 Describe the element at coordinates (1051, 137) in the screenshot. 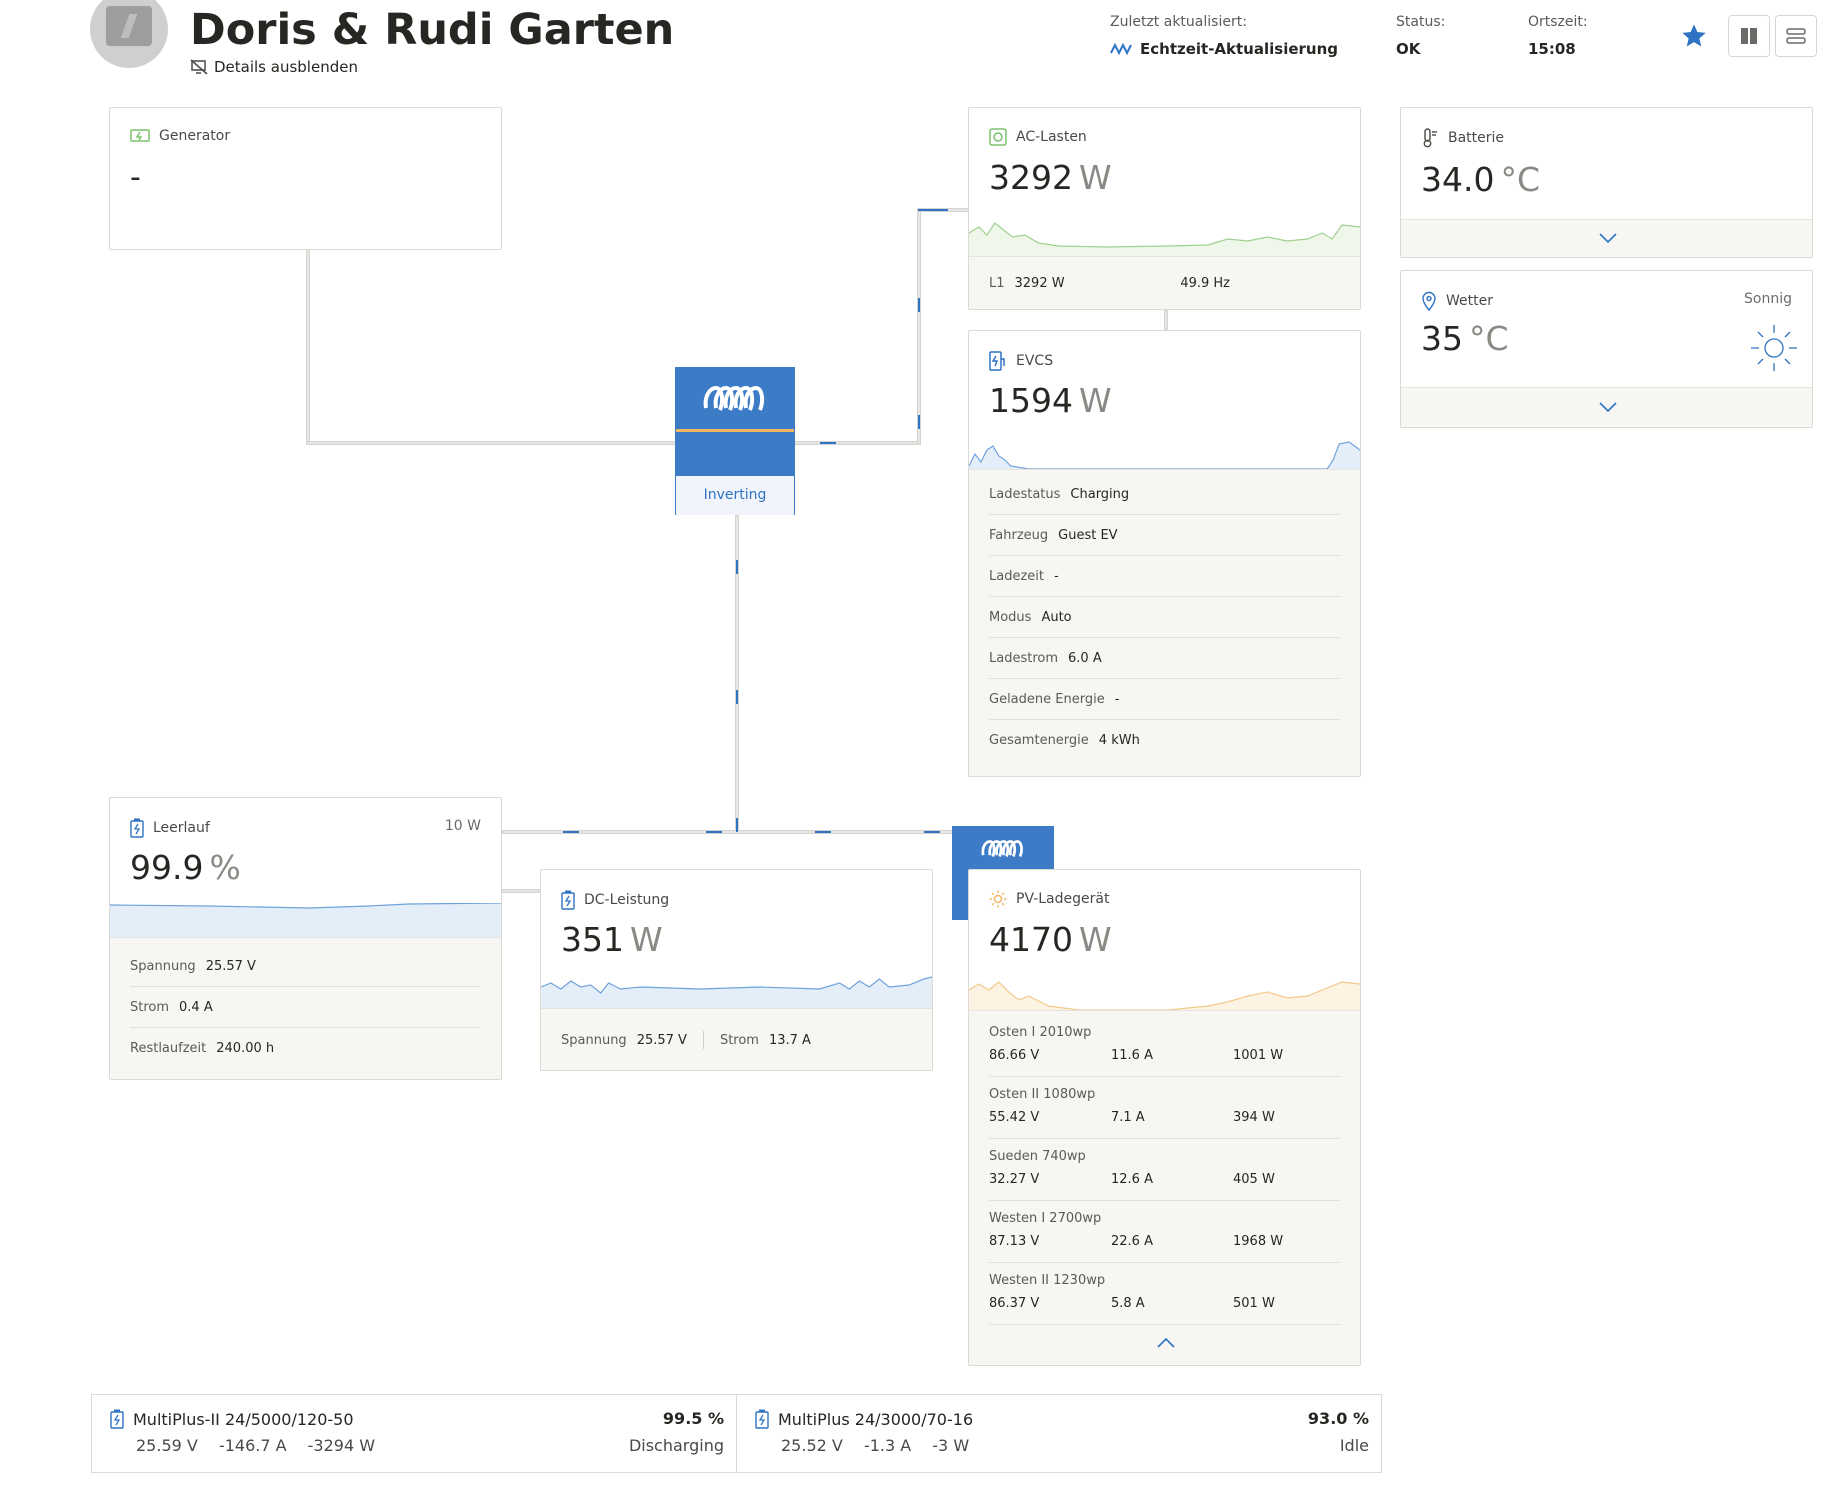

I see `ac-loads-title: AC-Lasten` at that location.